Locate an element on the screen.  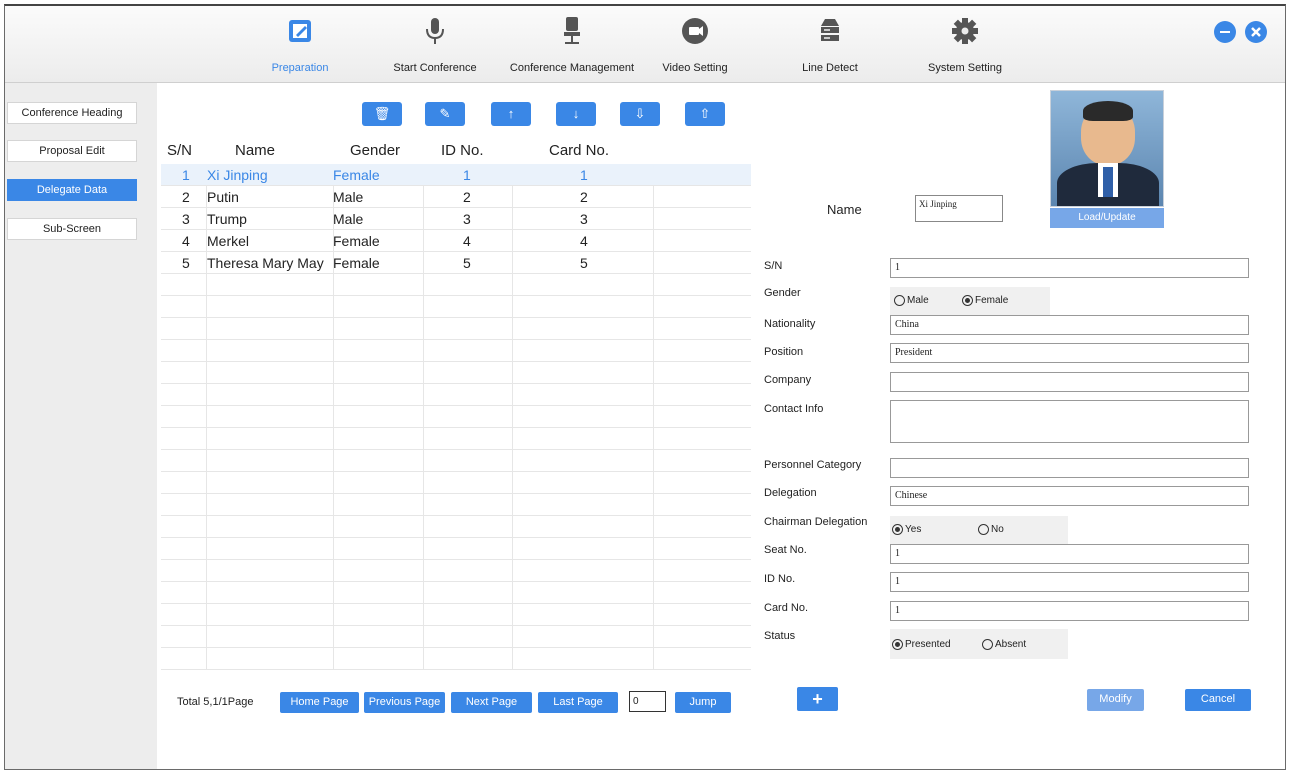
delete-icon: 🗑 is located at coordinates (382, 113).